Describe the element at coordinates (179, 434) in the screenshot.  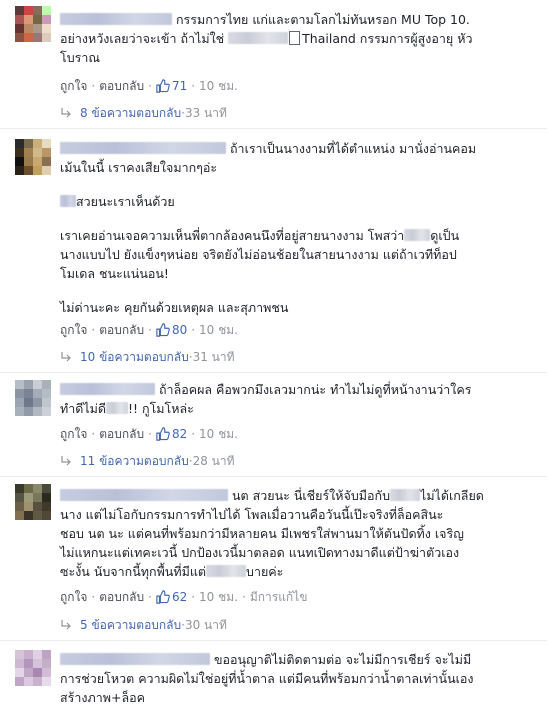
I see `like-count: 82` at that location.